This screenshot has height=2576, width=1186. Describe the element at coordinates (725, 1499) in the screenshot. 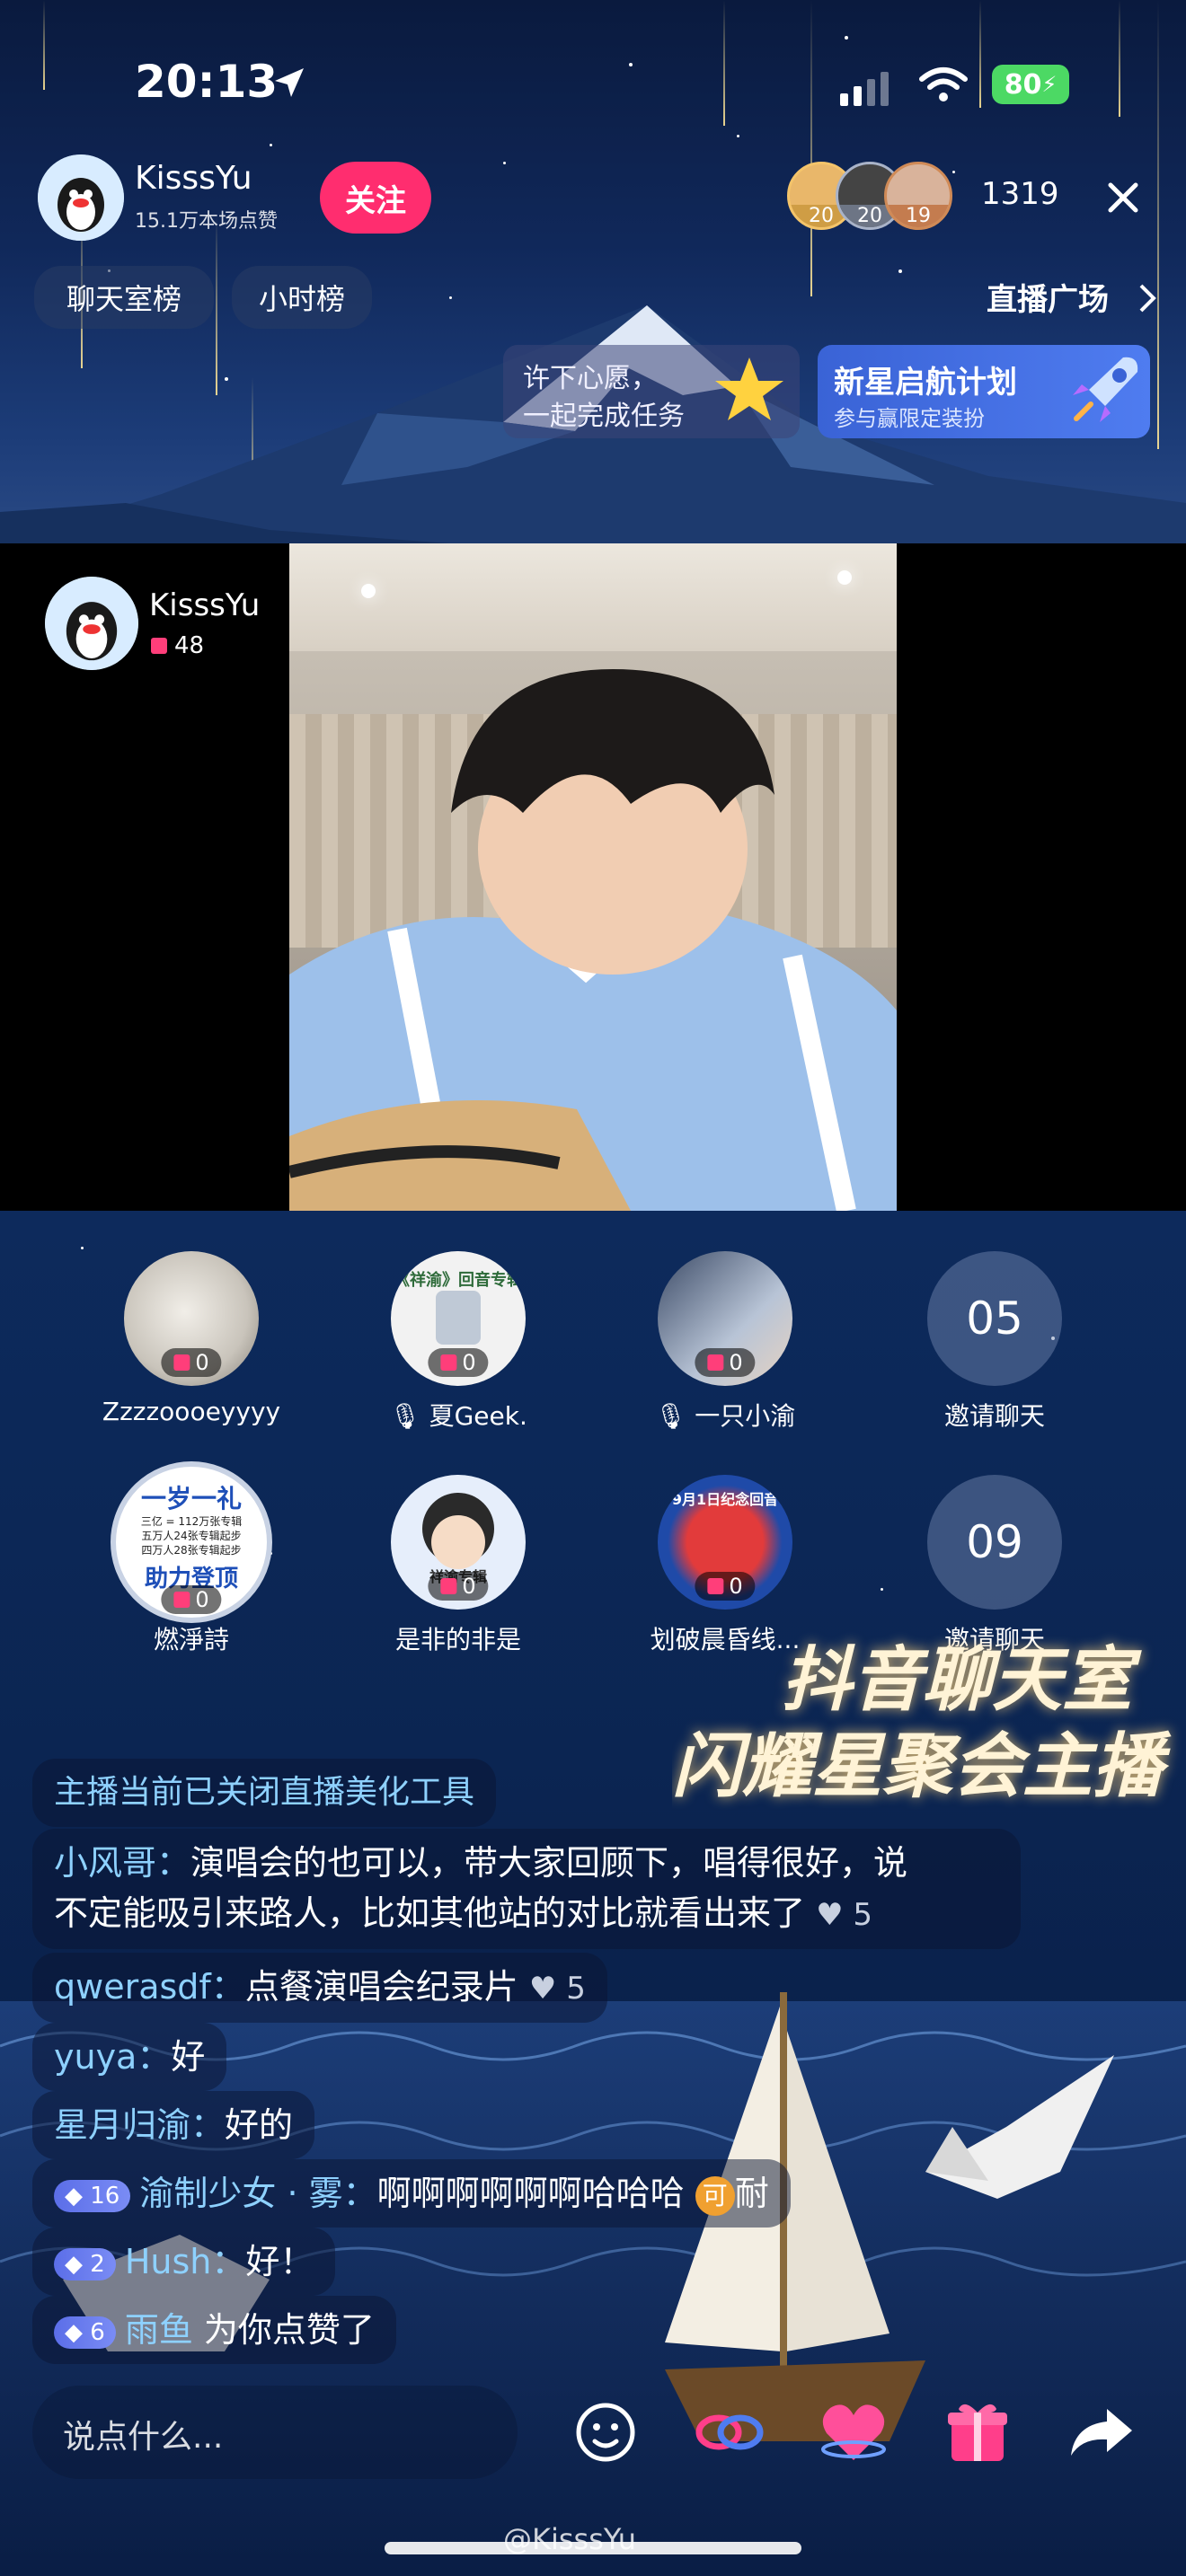

I see `seat-image-text: 9月1日纪念回音` at that location.